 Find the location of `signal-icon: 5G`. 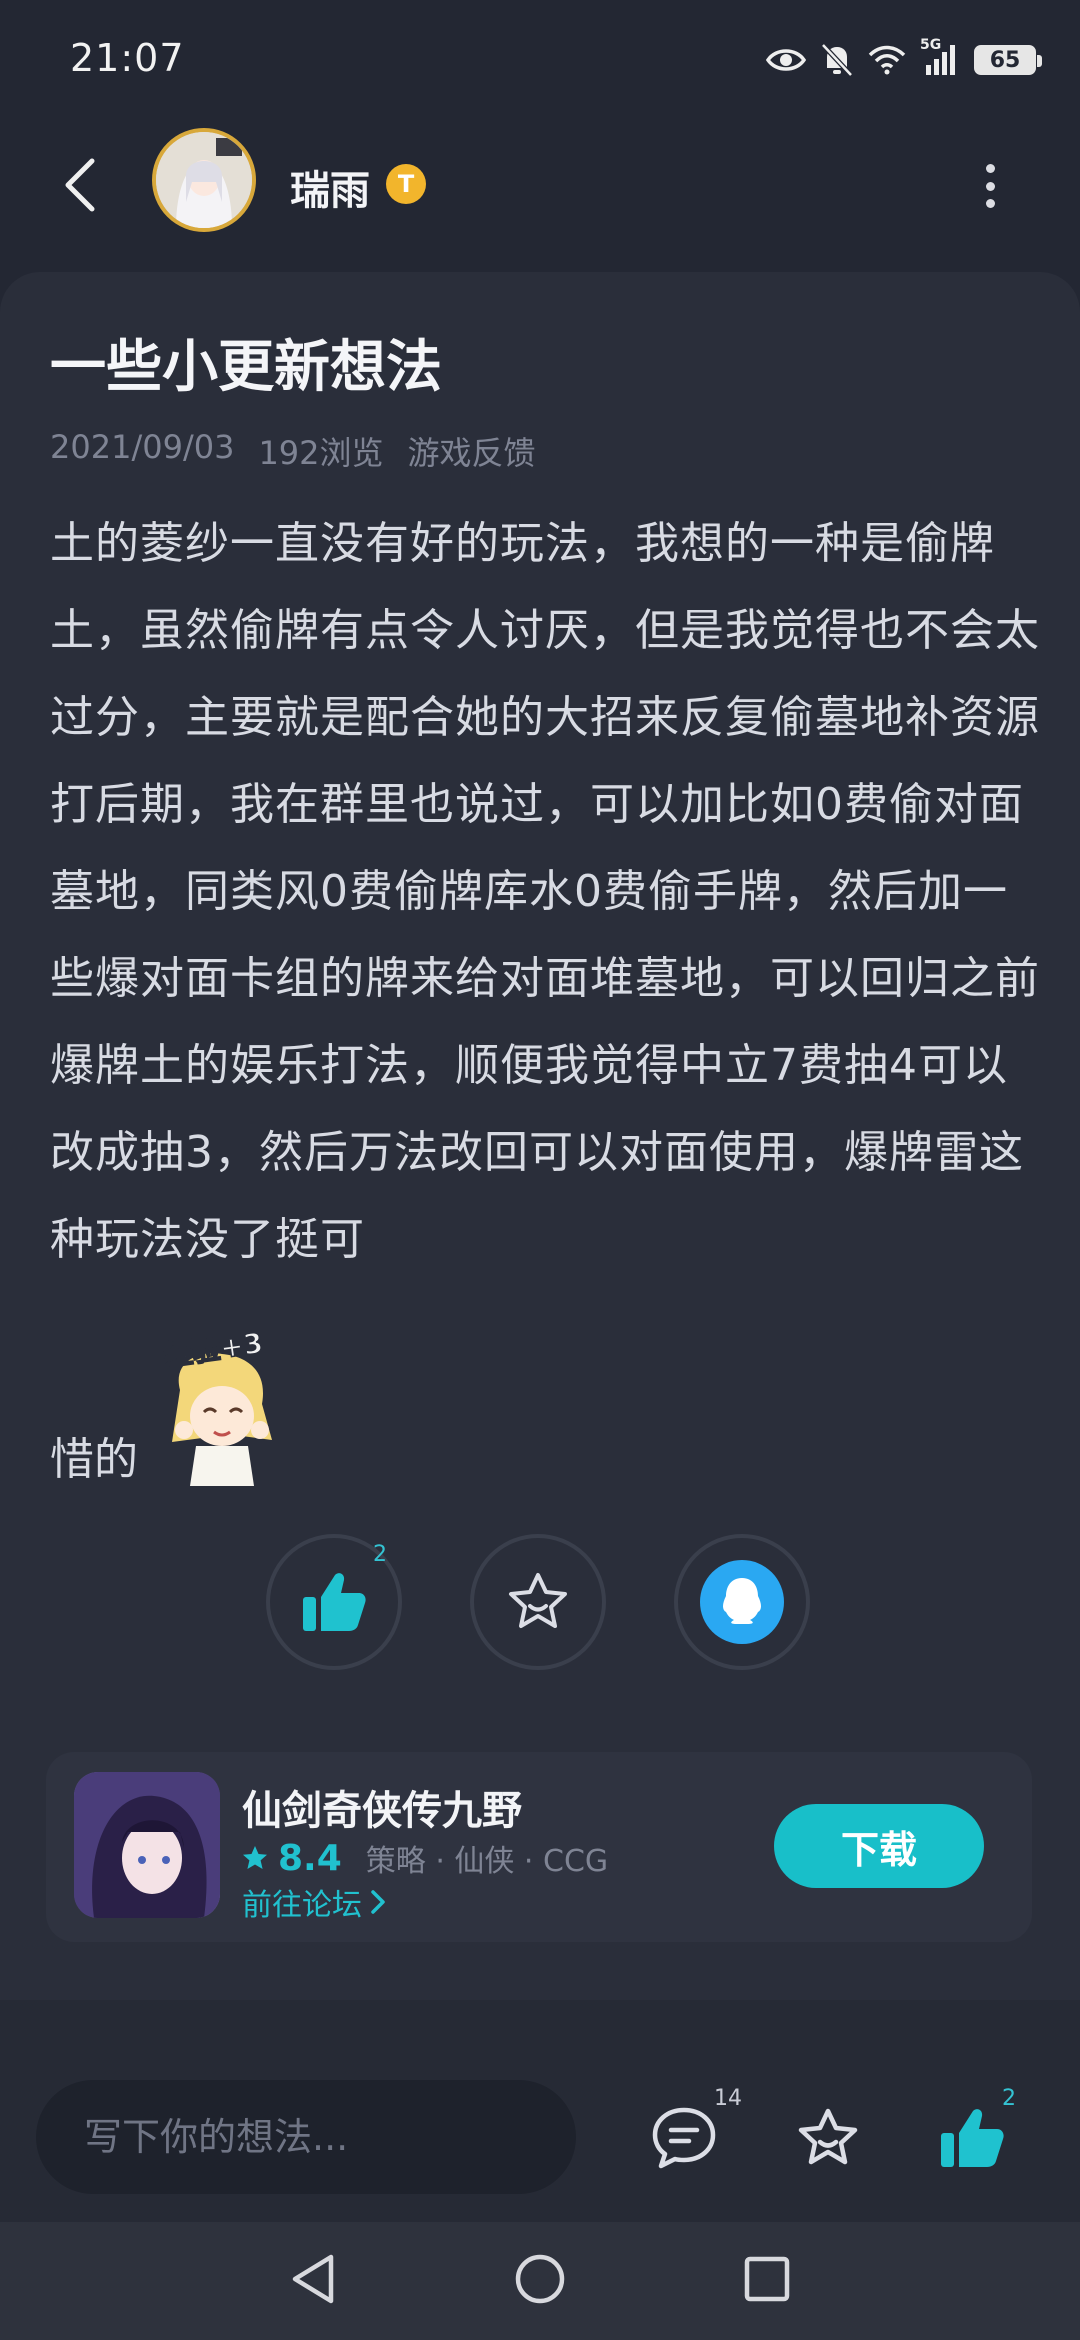

signal-icon: 5G is located at coordinates (940, 57).